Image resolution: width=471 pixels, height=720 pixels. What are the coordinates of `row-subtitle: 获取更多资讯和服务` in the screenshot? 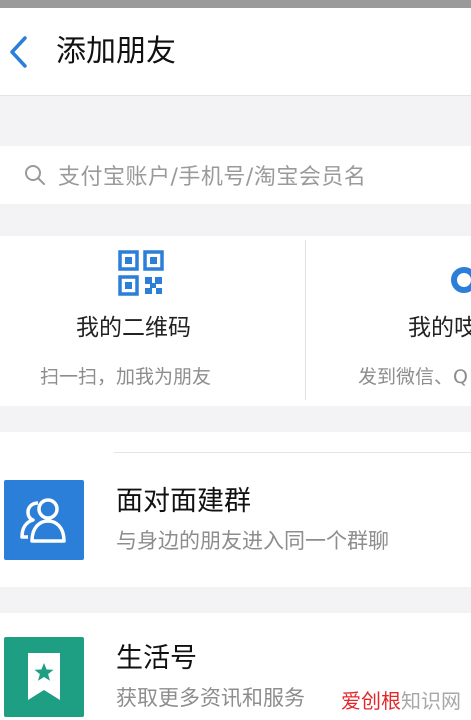 It's located at (210, 698).